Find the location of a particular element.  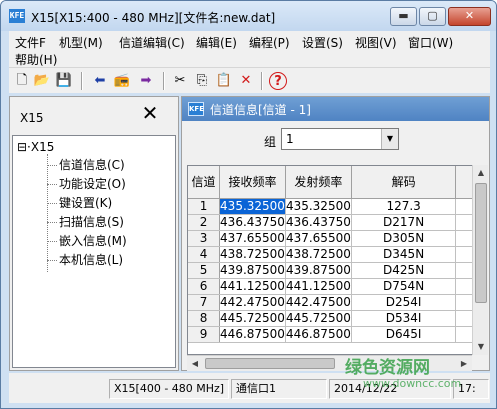

tree-item-scan-info: 扫描信息(S) is located at coordinates (85, 221).